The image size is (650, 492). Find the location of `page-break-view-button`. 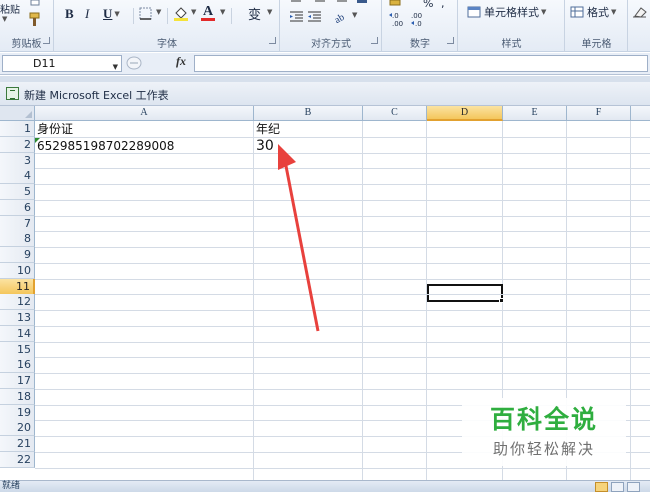

page-break-view-button is located at coordinates (633, 487).